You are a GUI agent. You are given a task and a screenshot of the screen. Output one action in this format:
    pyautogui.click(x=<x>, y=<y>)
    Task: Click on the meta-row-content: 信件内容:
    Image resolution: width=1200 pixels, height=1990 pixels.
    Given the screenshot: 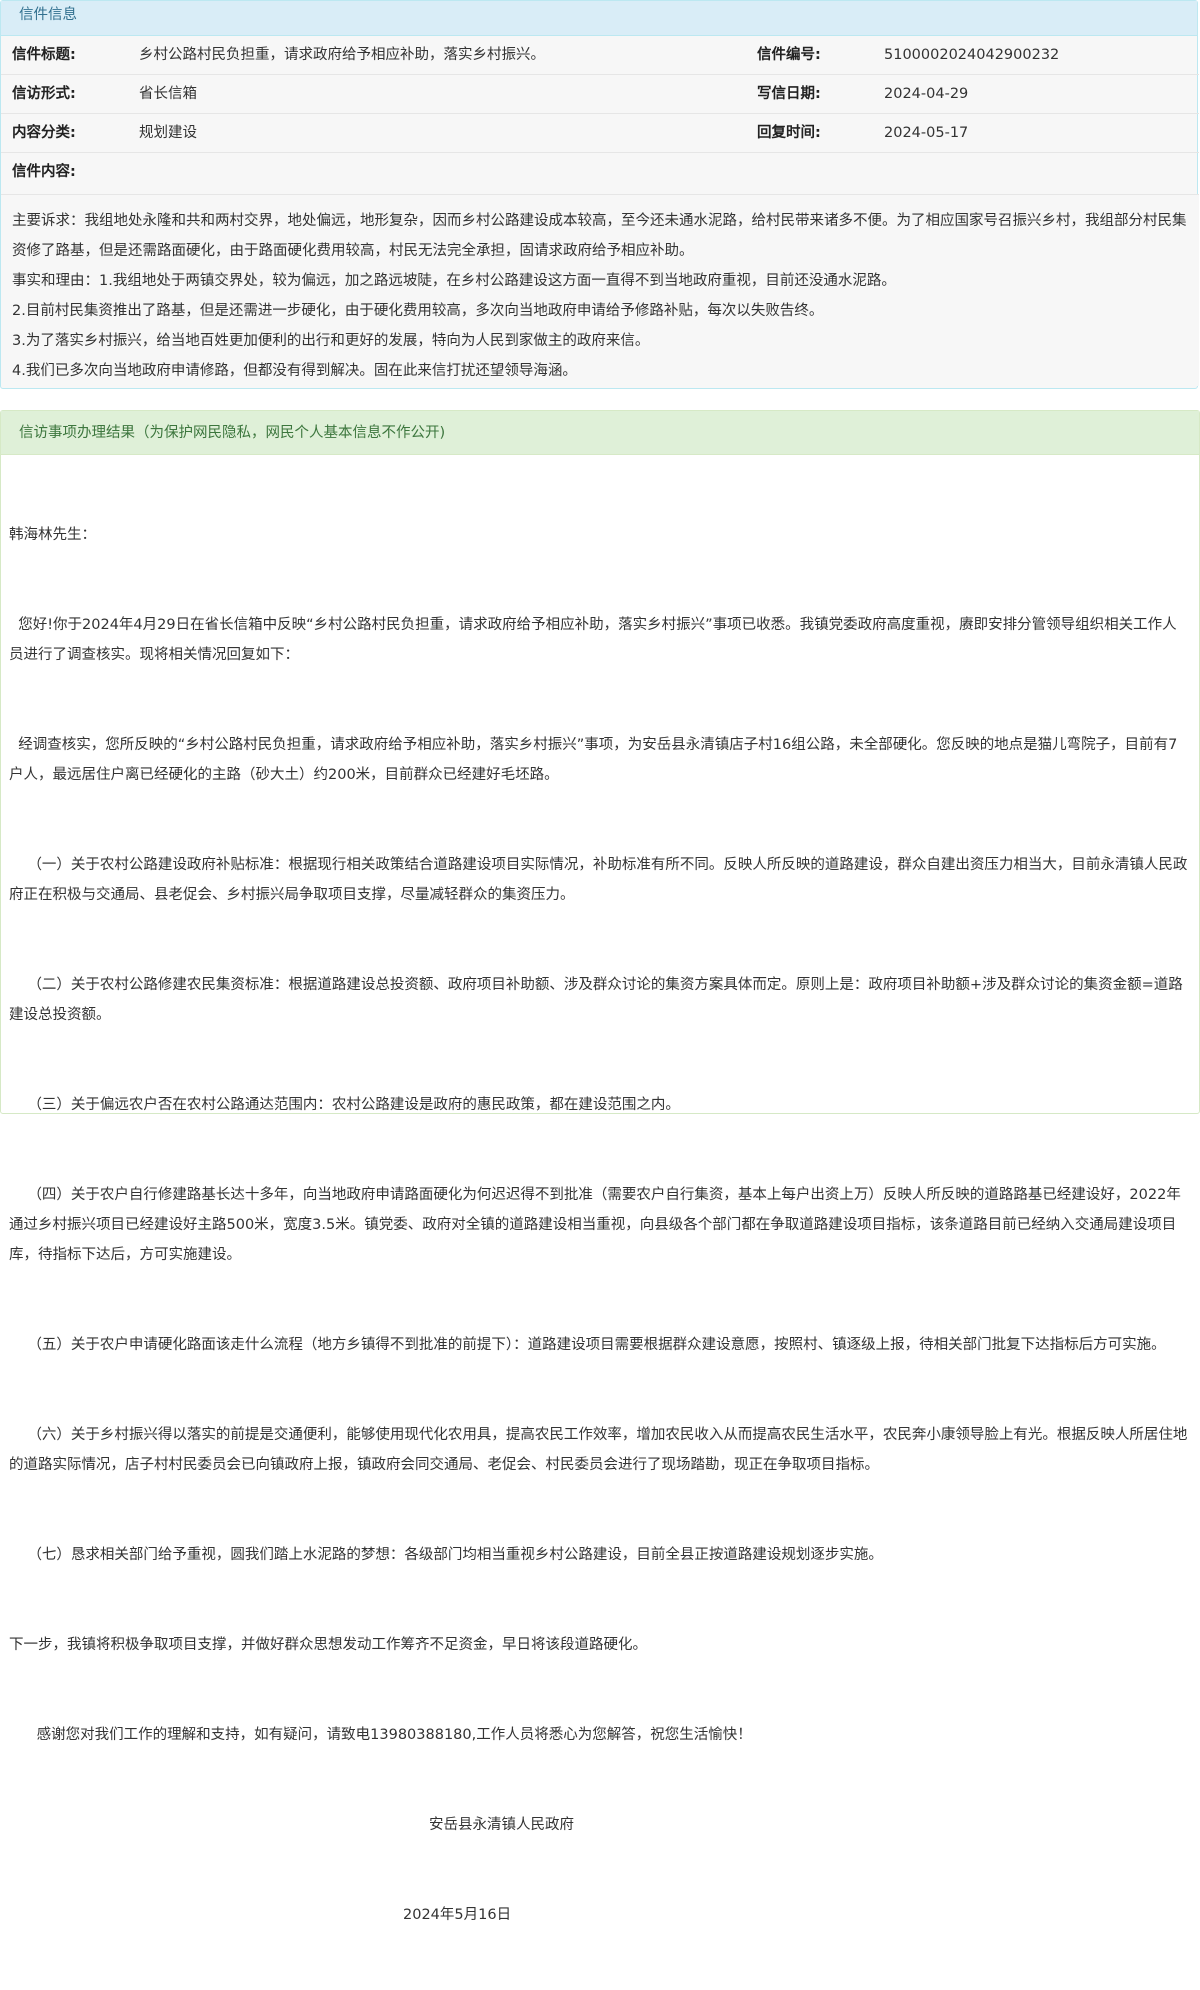 What is the action you would take?
    pyautogui.click(x=600, y=172)
    